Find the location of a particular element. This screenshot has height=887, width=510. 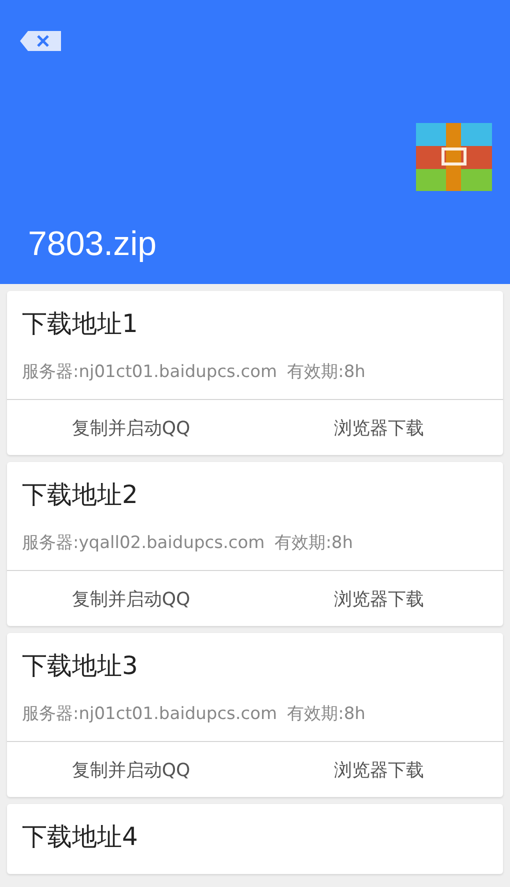

link-title: 下载地址4 is located at coordinates (80, 837).